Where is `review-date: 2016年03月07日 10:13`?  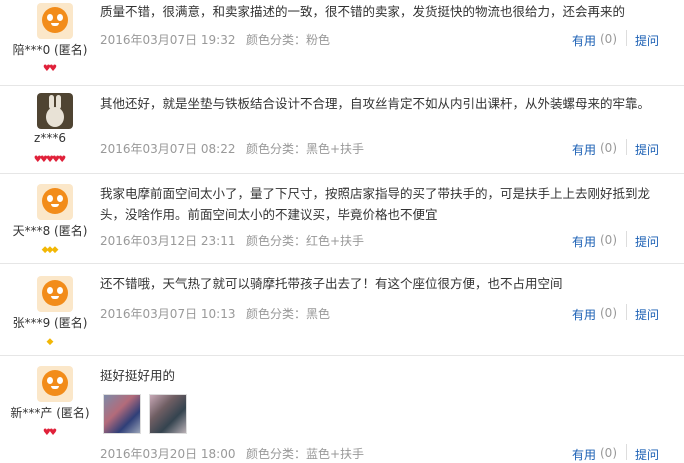 review-date: 2016年03月07日 10:13 is located at coordinates (168, 314).